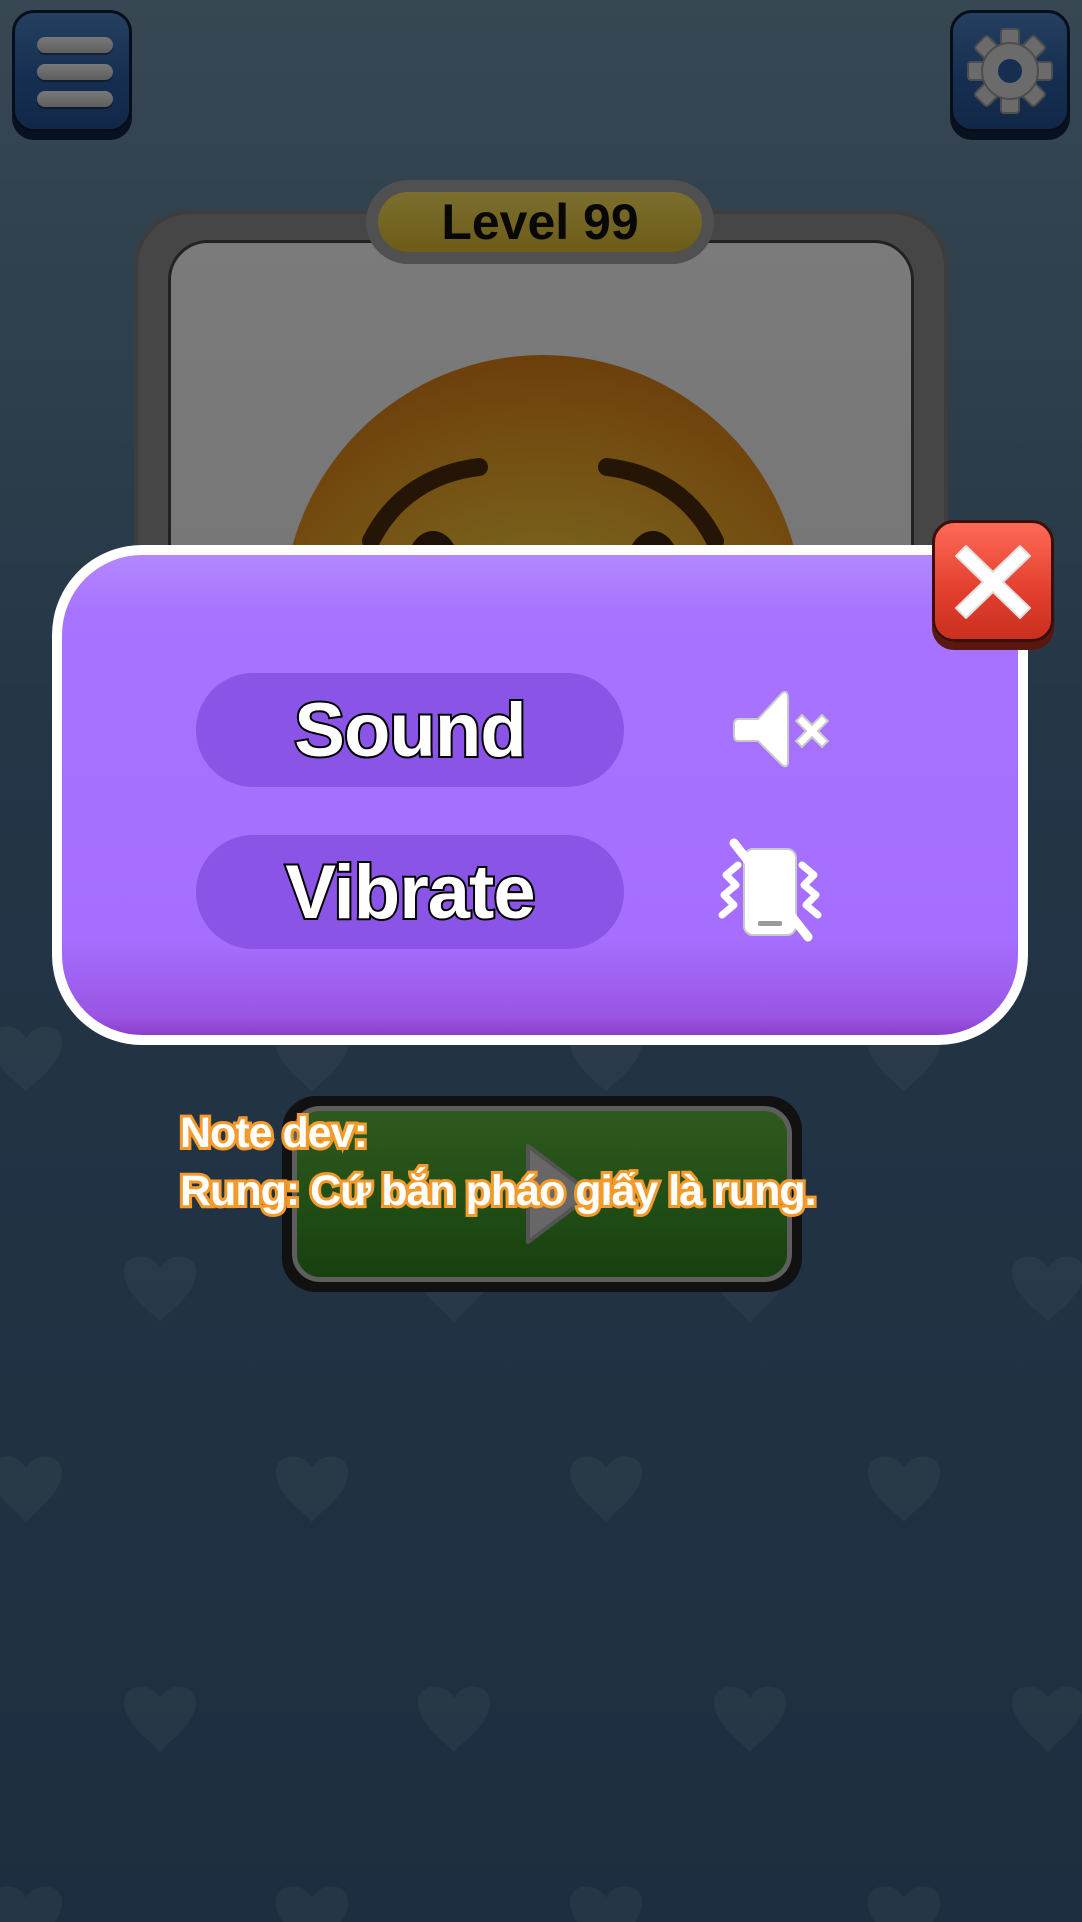 The height and width of the screenshot is (1922, 1082). Describe the element at coordinates (770, 889) in the screenshot. I see `vibrate-off-icon` at that location.